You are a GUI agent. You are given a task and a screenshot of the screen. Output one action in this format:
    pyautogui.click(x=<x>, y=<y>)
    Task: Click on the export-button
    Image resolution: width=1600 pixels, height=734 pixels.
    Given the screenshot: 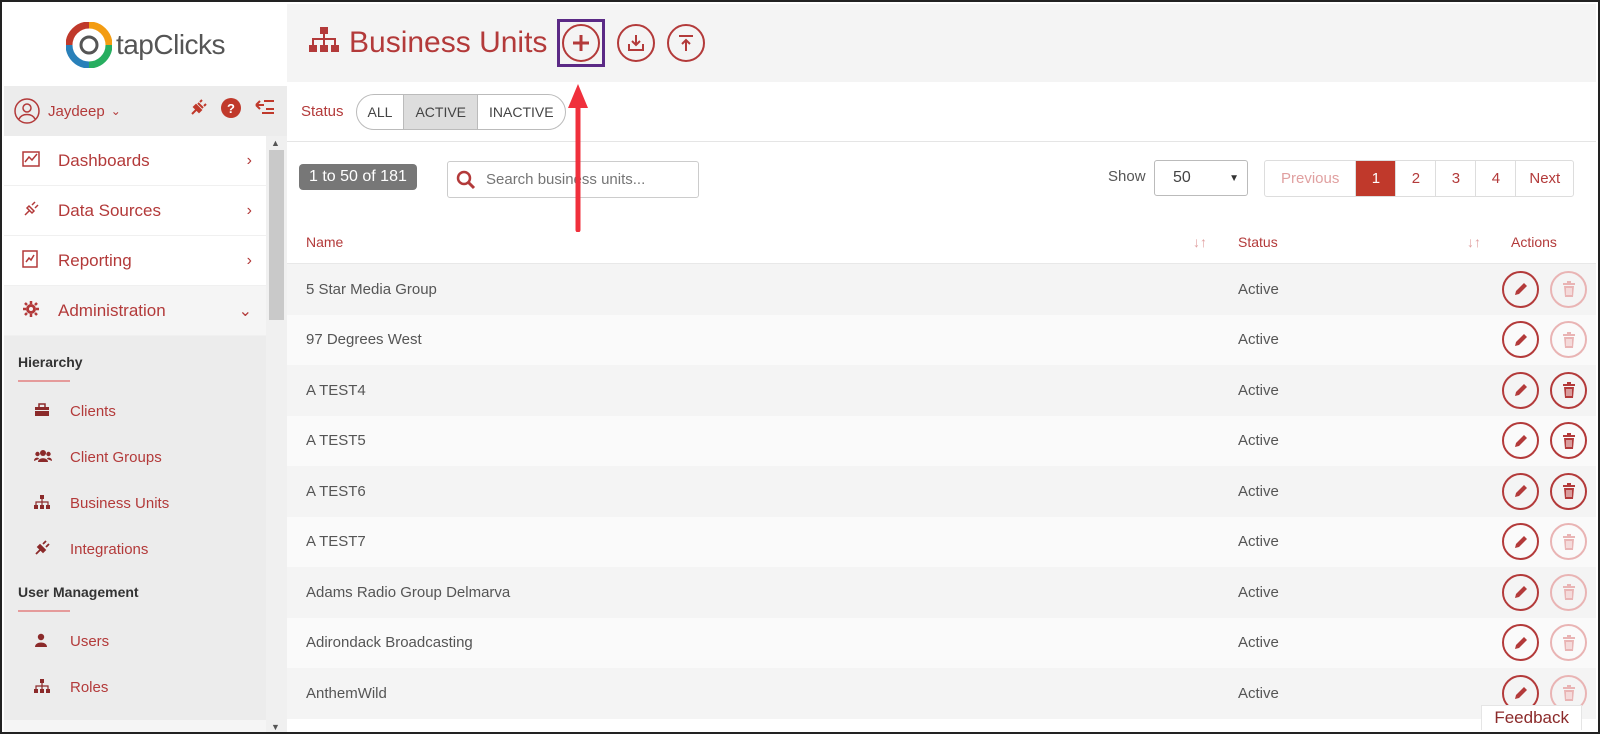 What is the action you would take?
    pyautogui.click(x=686, y=43)
    